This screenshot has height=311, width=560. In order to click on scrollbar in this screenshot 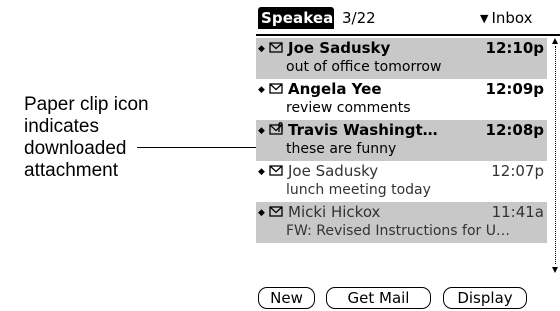, I will do `click(556, 155)`.